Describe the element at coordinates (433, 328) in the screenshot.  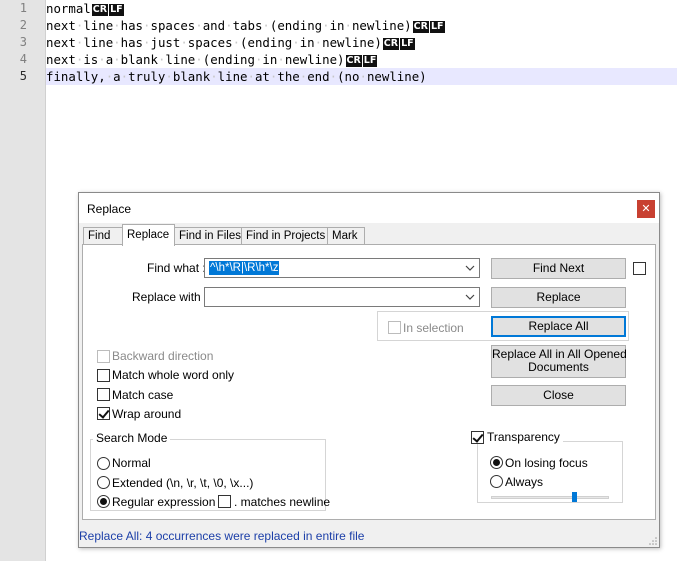
I see `in-selection-label: In selection` at that location.